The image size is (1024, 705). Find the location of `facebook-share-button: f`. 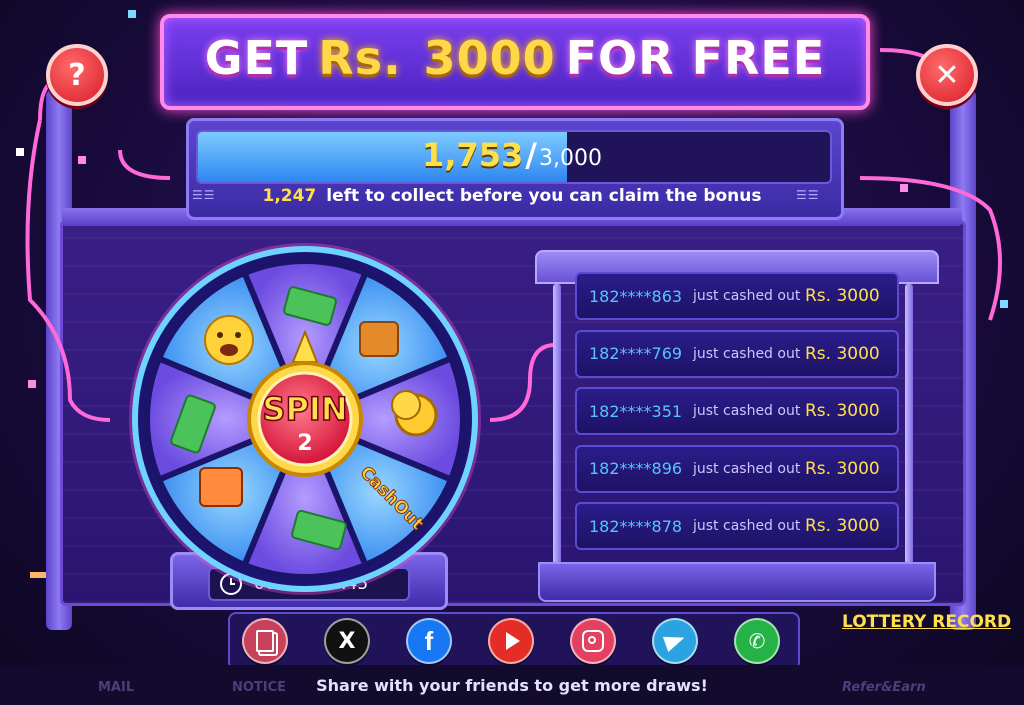

facebook-share-button: f is located at coordinates (429, 641).